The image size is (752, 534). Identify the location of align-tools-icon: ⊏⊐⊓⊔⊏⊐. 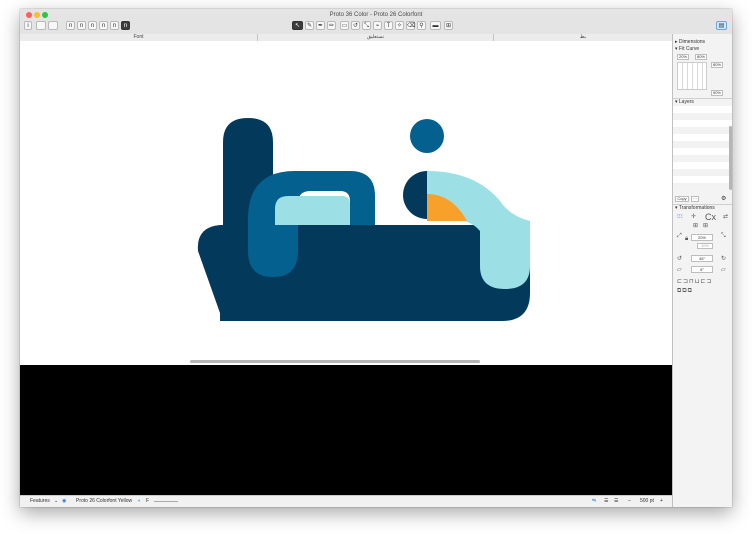
(694, 281).